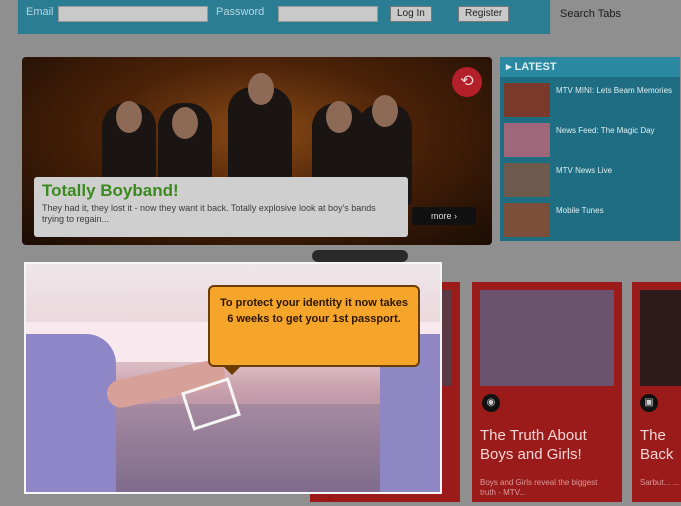  Describe the element at coordinates (240, 12) in the screenshot. I see `password-label: Password` at that location.